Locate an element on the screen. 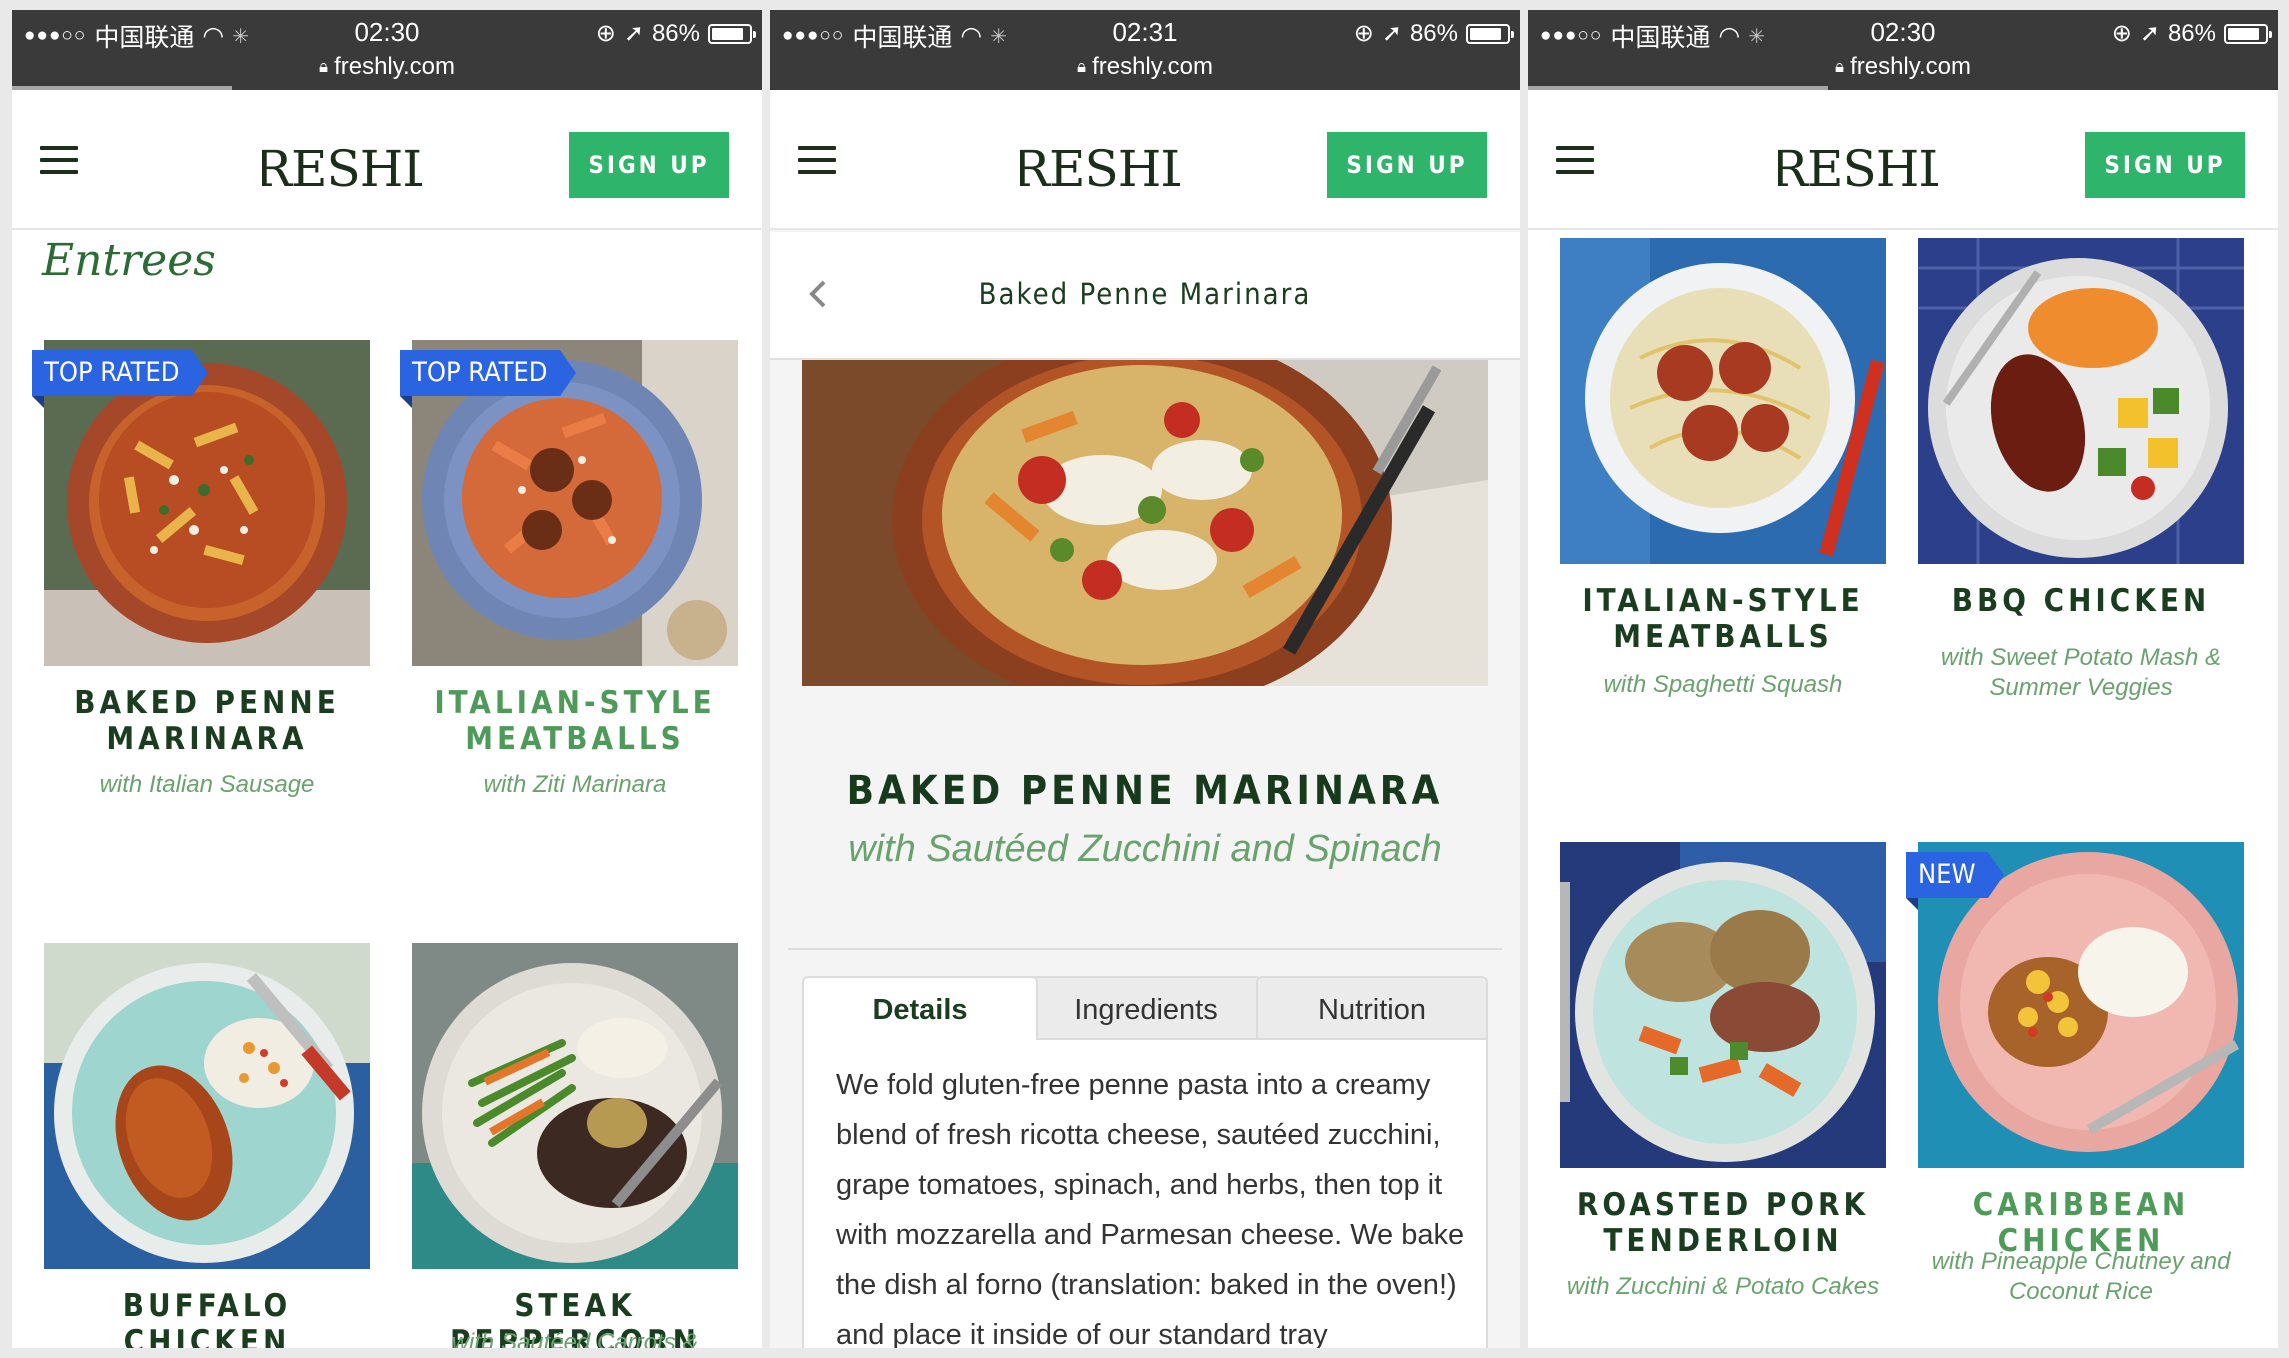 The image size is (2289, 1358). badge-label: NEW is located at coordinates (1947, 874).